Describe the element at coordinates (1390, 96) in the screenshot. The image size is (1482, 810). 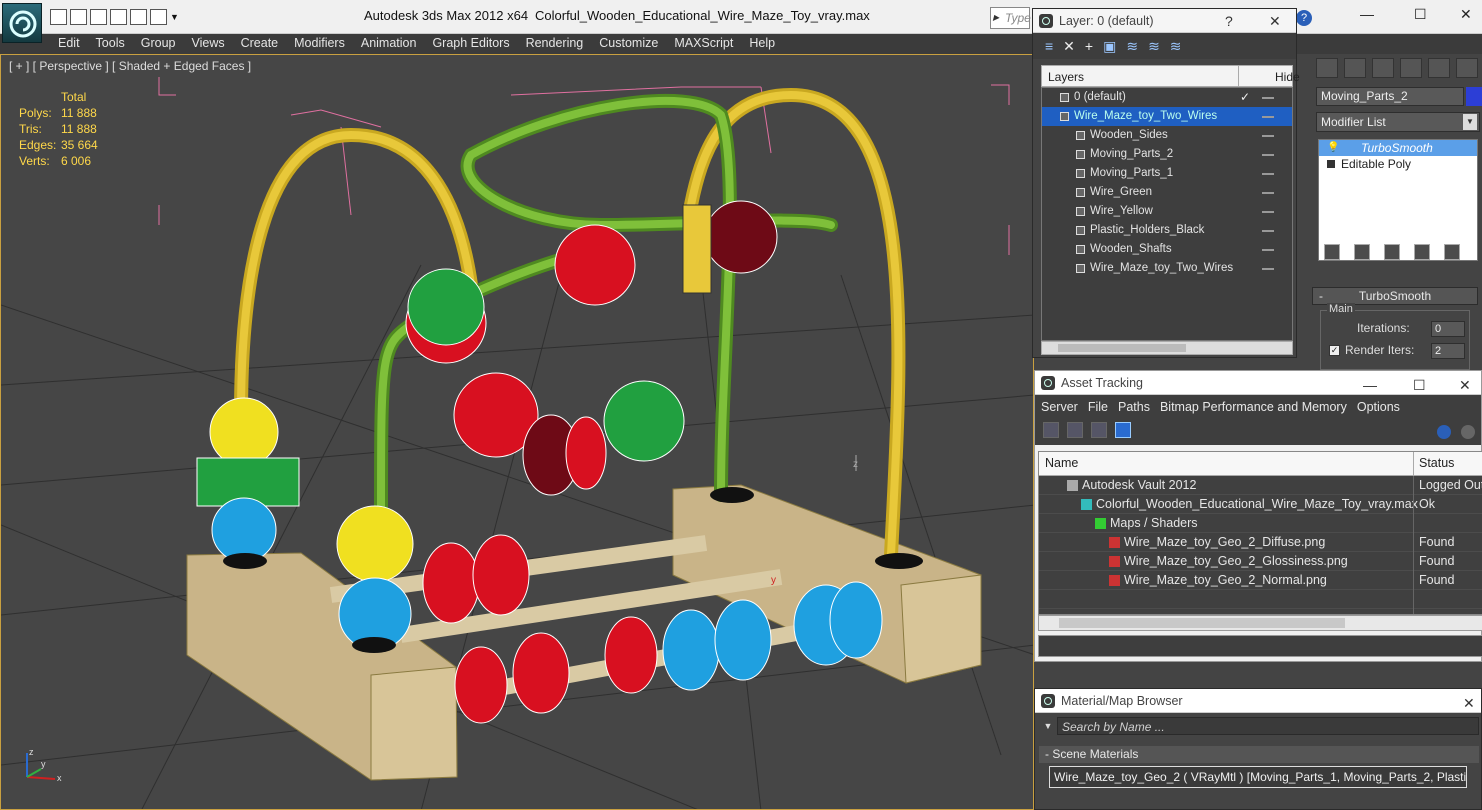
I see `object-name-field: Moving_Parts_2` at that location.